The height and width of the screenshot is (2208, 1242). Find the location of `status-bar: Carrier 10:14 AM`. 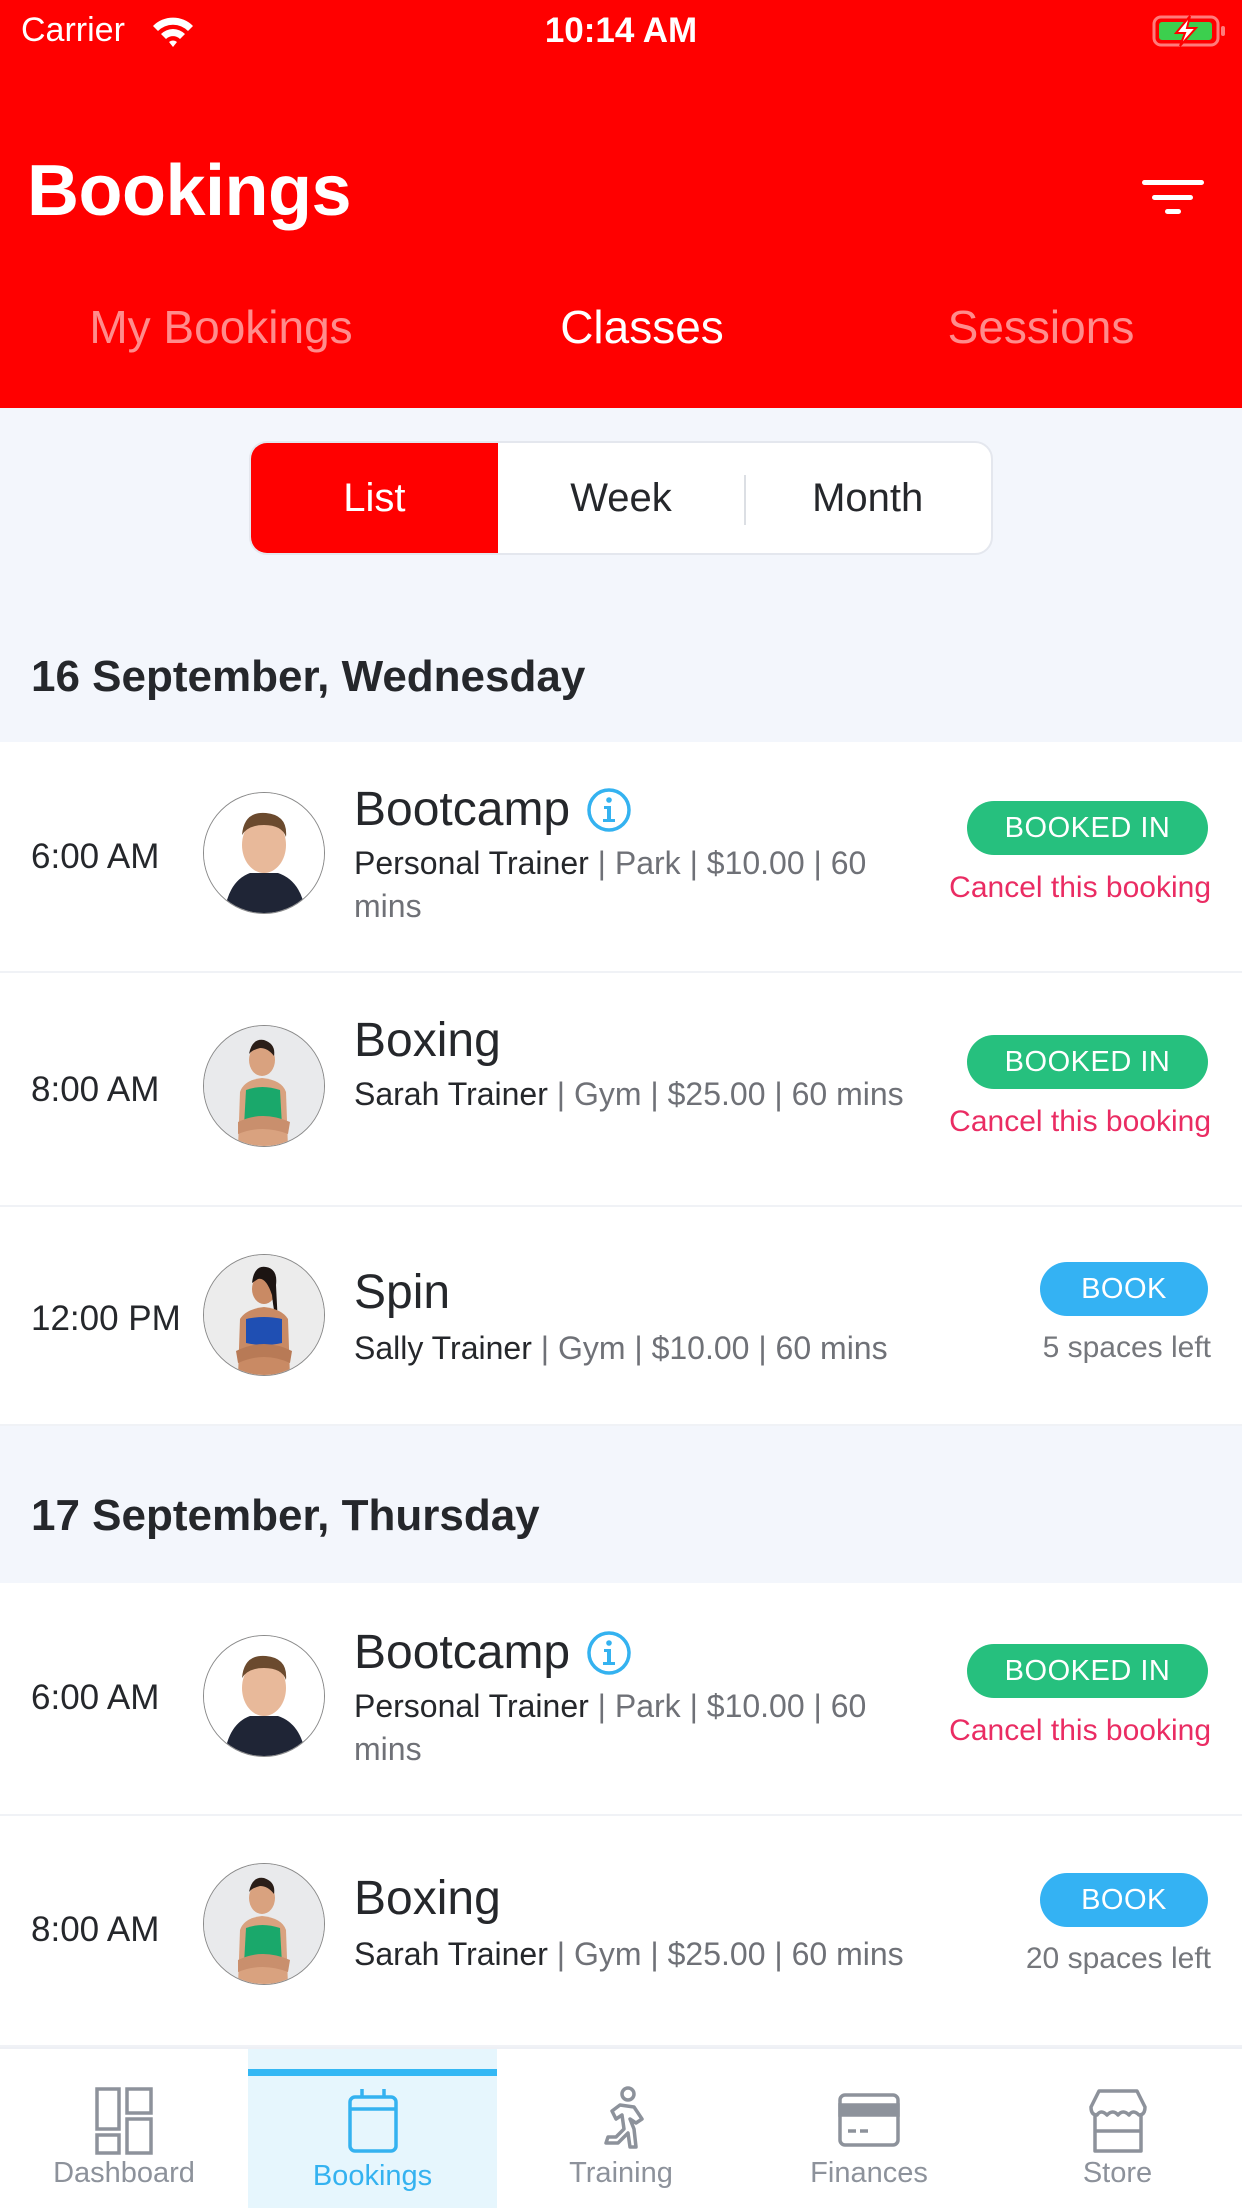

status-bar: Carrier 10:14 AM is located at coordinates (621, 31).